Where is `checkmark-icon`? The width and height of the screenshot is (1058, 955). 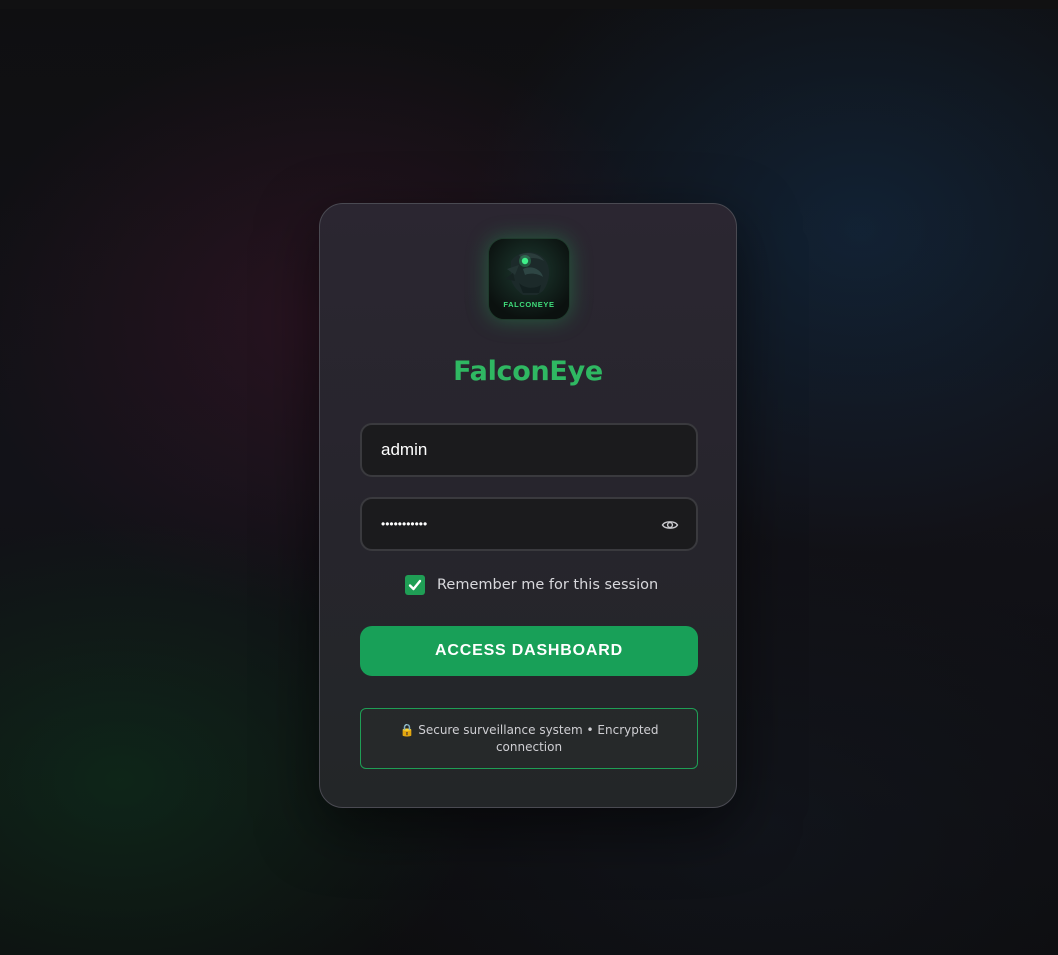 checkmark-icon is located at coordinates (415, 585).